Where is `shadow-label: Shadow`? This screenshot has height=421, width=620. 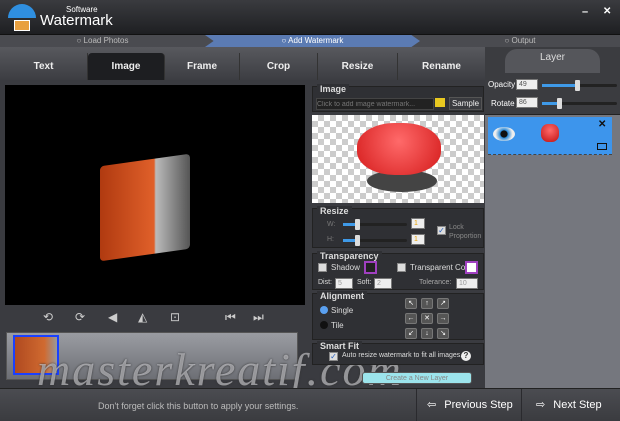
shadow-label: Shadow is located at coordinates (345, 267).